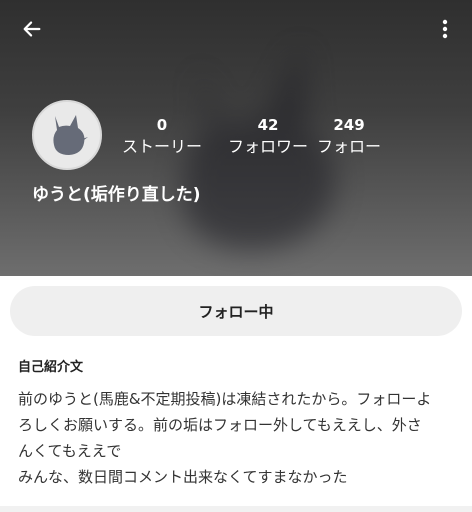 This screenshot has height=512, width=472. Describe the element at coordinates (161, 146) in the screenshot. I see `stories-label: ストーリー` at that location.